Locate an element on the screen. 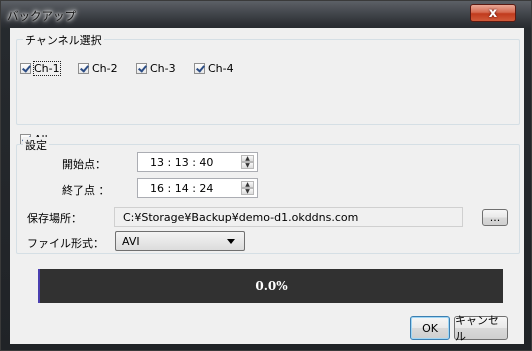  window-title: バックアップ is located at coordinates (41, 16).